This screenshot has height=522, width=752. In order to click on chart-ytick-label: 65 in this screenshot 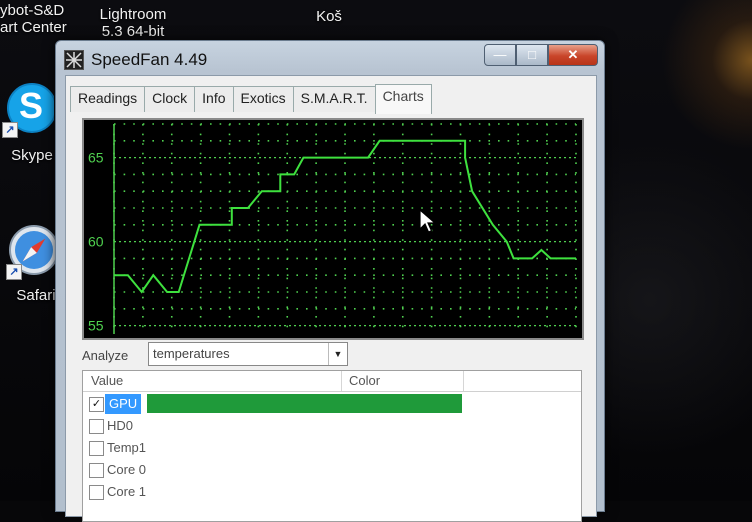, I will do `click(96, 158)`.